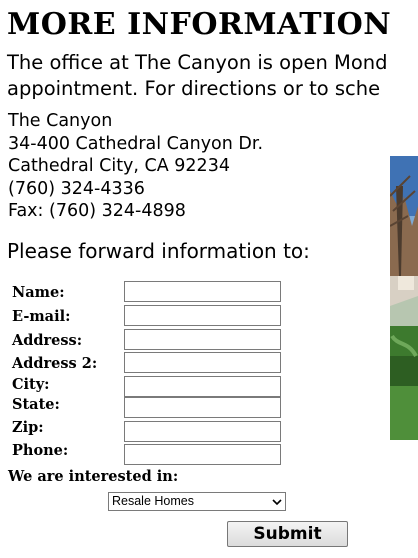 This screenshot has height=558, width=418. Describe the element at coordinates (55, 363) in the screenshot. I see `address2-label: Address 2:` at that location.